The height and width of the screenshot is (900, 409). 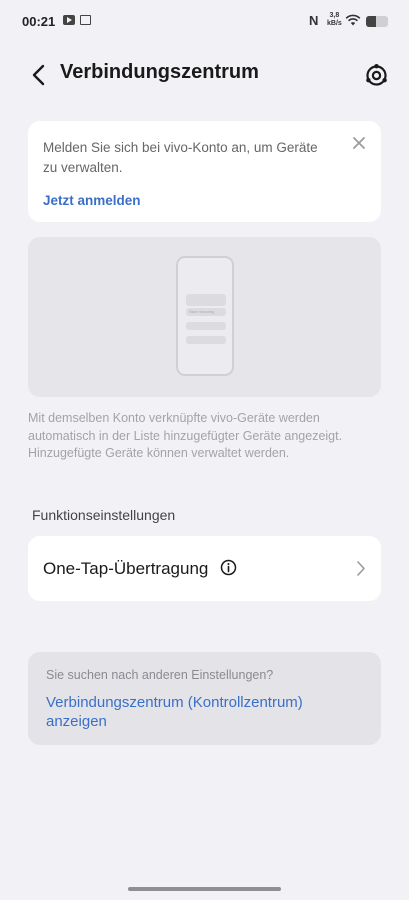 What do you see at coordinates (159, 72) in the screenshot?
I see `page-title: Verbindungszentrum` at bounding box center [159, 72].